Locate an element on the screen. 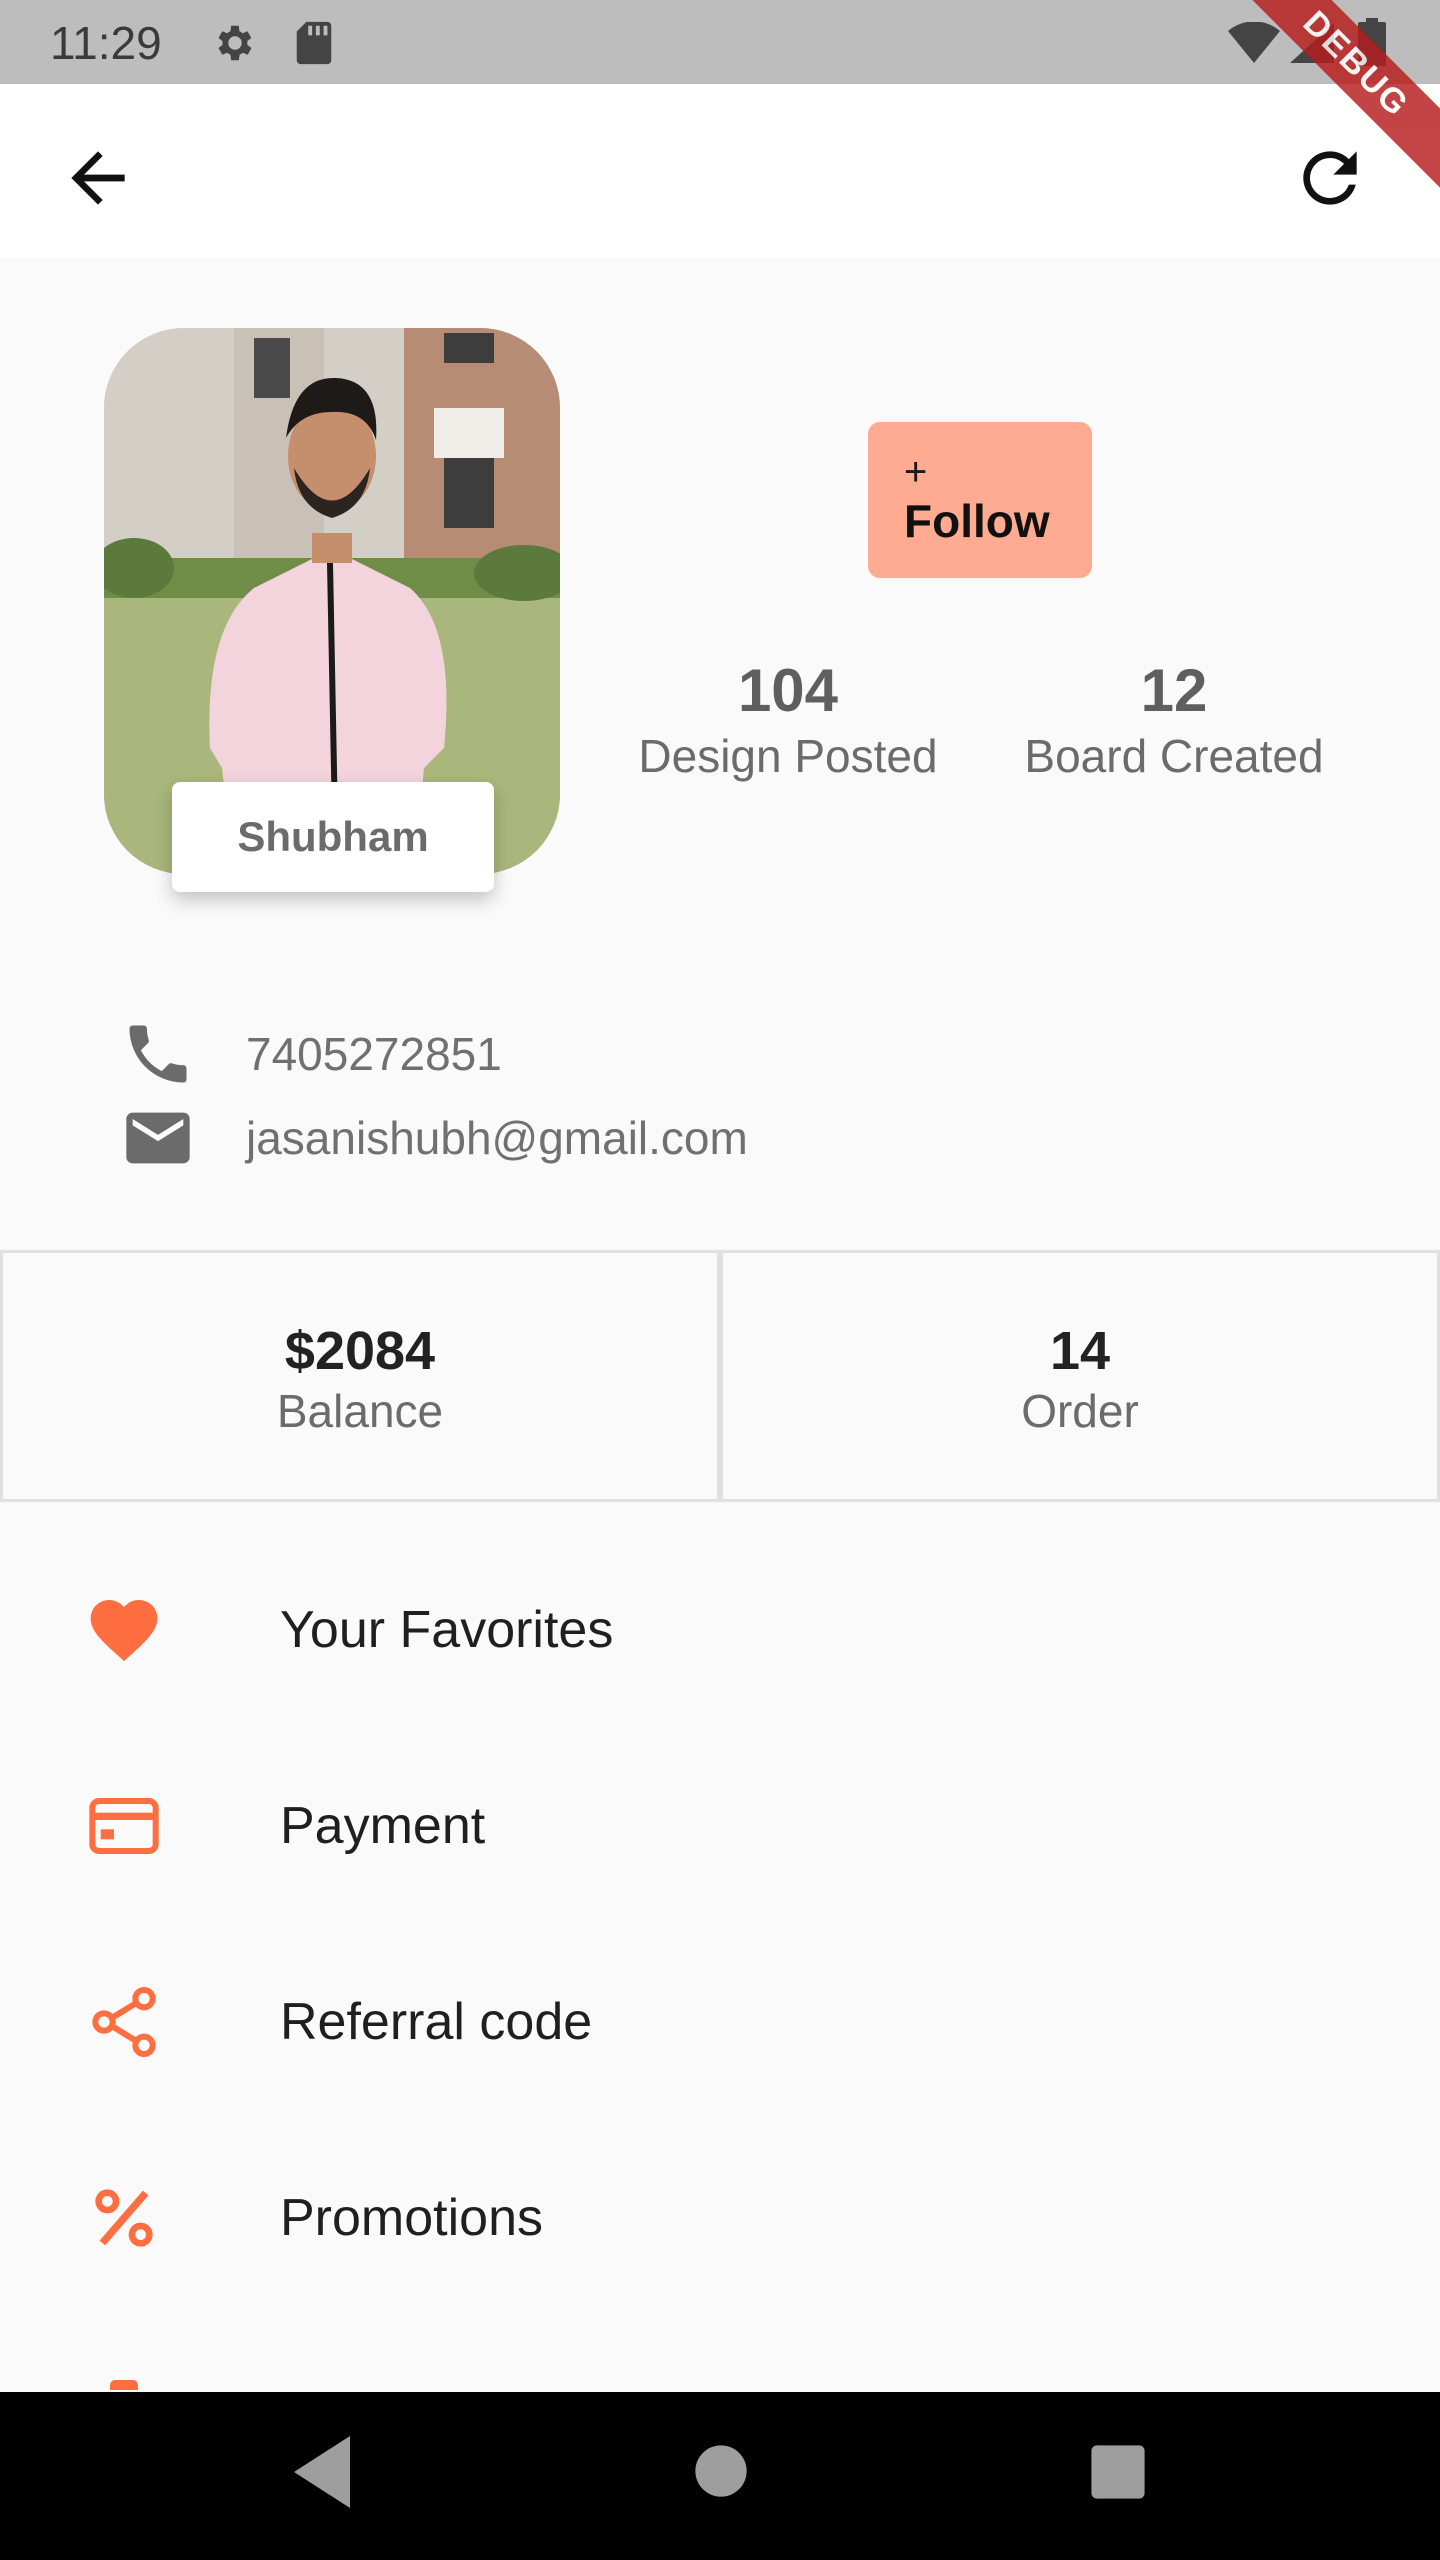  system-nav-bar is located at coordinates (720, 2476).